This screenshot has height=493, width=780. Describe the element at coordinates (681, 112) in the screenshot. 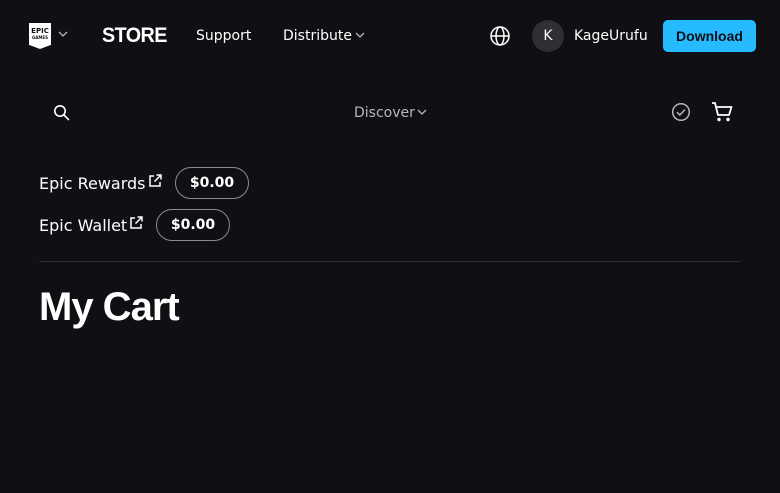

I see `check-circle-icon` at that location.